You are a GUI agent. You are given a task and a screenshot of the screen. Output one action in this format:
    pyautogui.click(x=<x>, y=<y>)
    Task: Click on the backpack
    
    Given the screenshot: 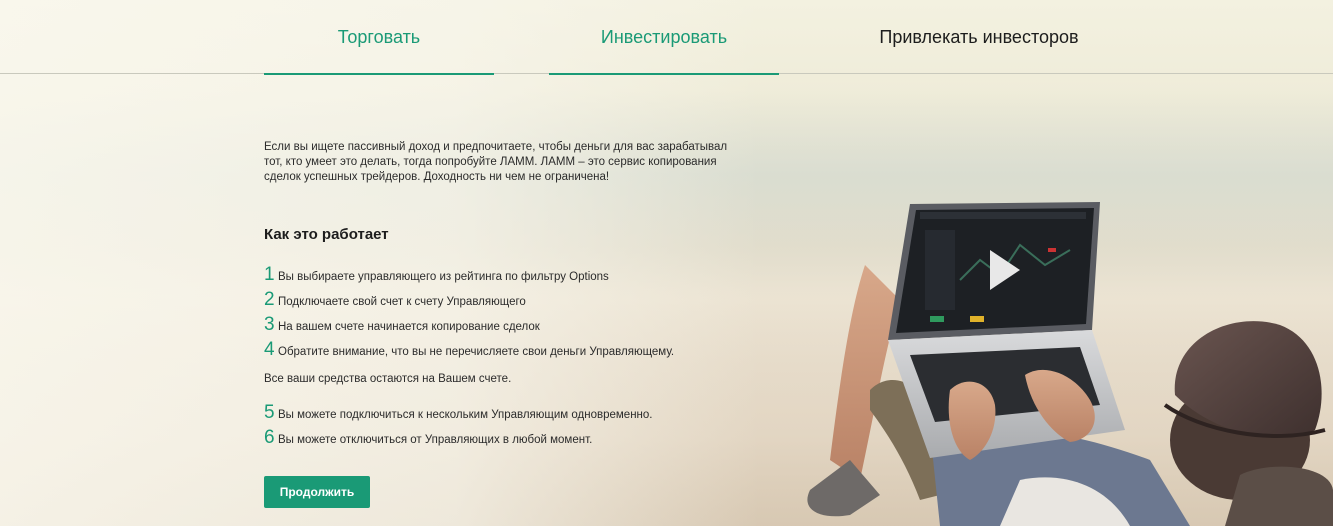 What is the action you would take?
    pyautogui.click(x=1279, y=496)
    